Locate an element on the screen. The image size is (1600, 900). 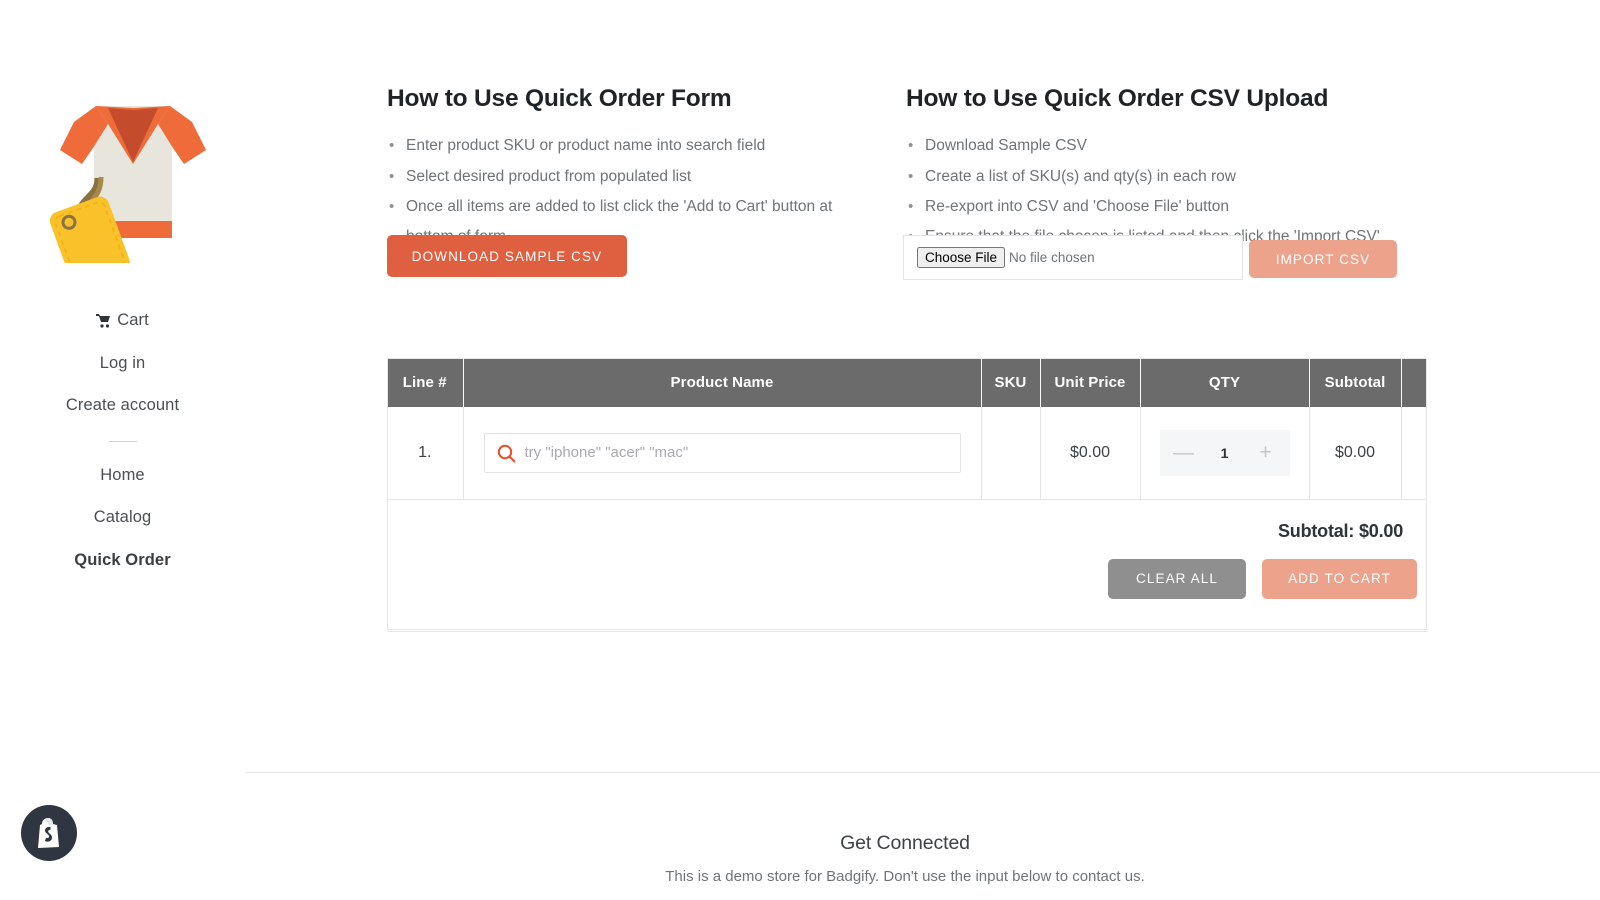
shopify-bag-icon is located at coordinates (48, 833).